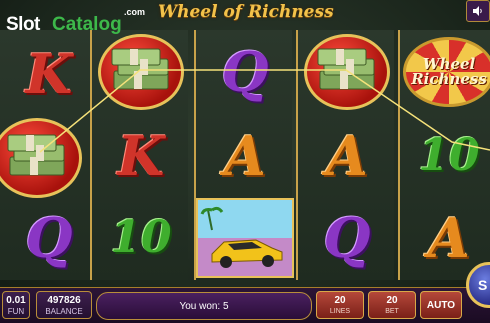 Image resolution: width=490 pixels, height=323 pixels. What do you see at coordinates (204, 306) in the screenshot?
I see `win-message: You won: 5` at bounding box center [204, 306].